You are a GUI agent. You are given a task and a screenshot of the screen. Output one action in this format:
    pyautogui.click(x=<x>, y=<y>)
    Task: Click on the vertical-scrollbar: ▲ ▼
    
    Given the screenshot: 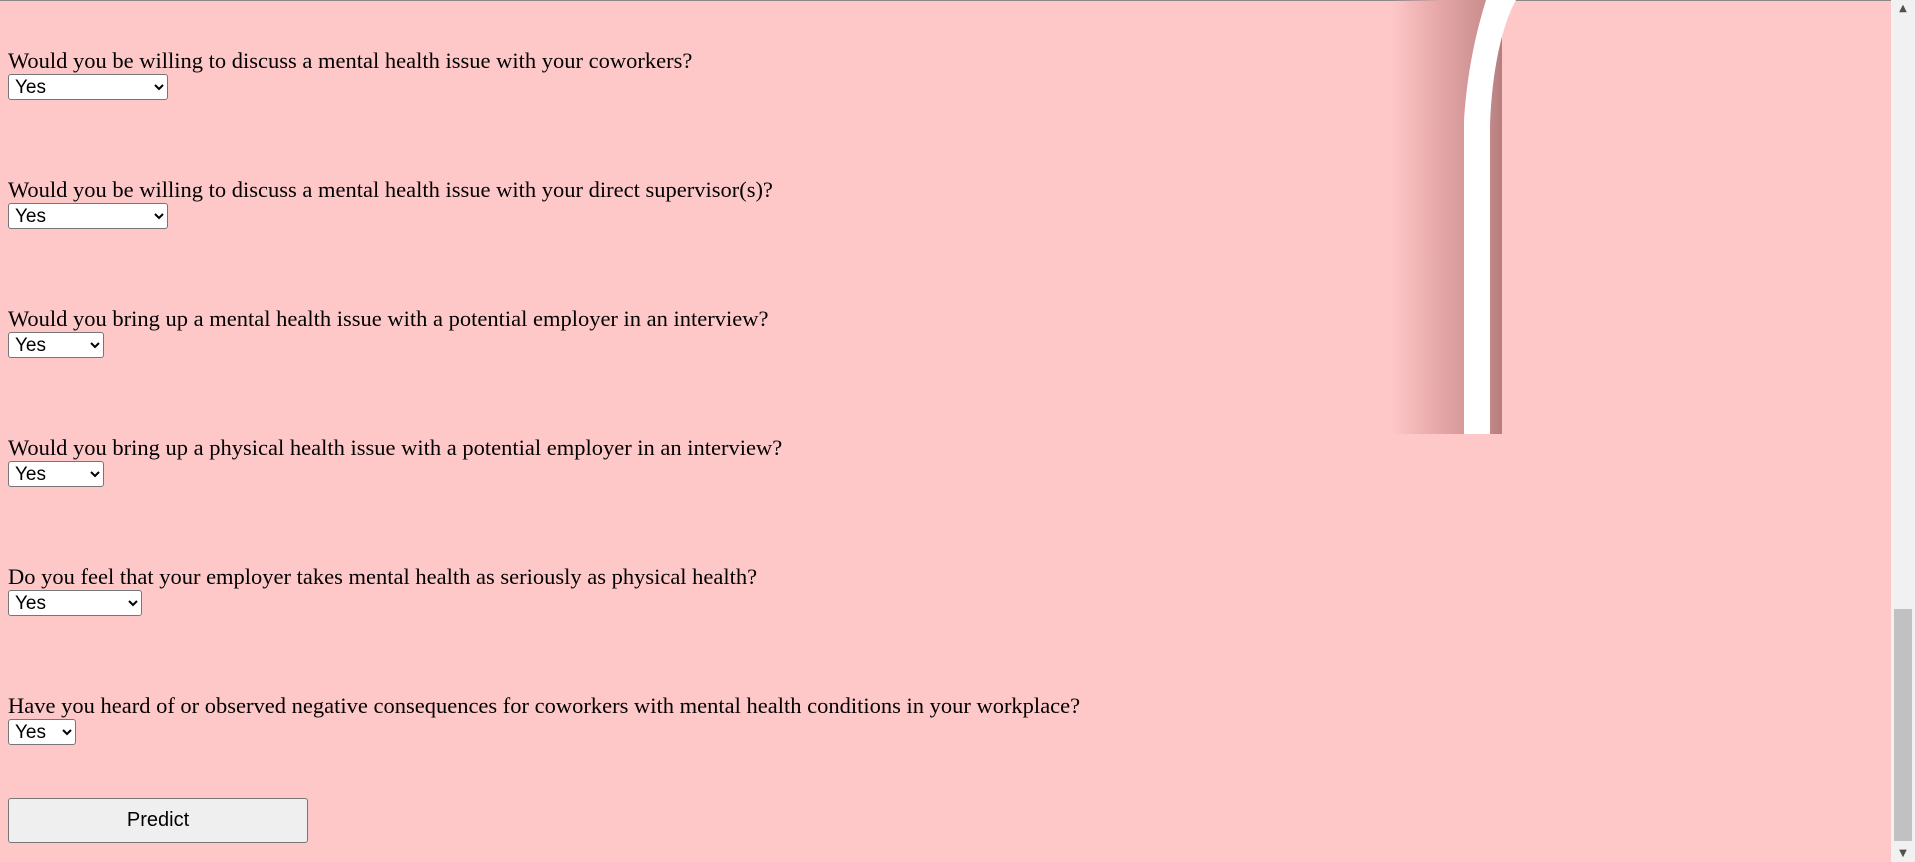 What is the action you would take?
    pyautogui.click(x=1903, y=431)
    